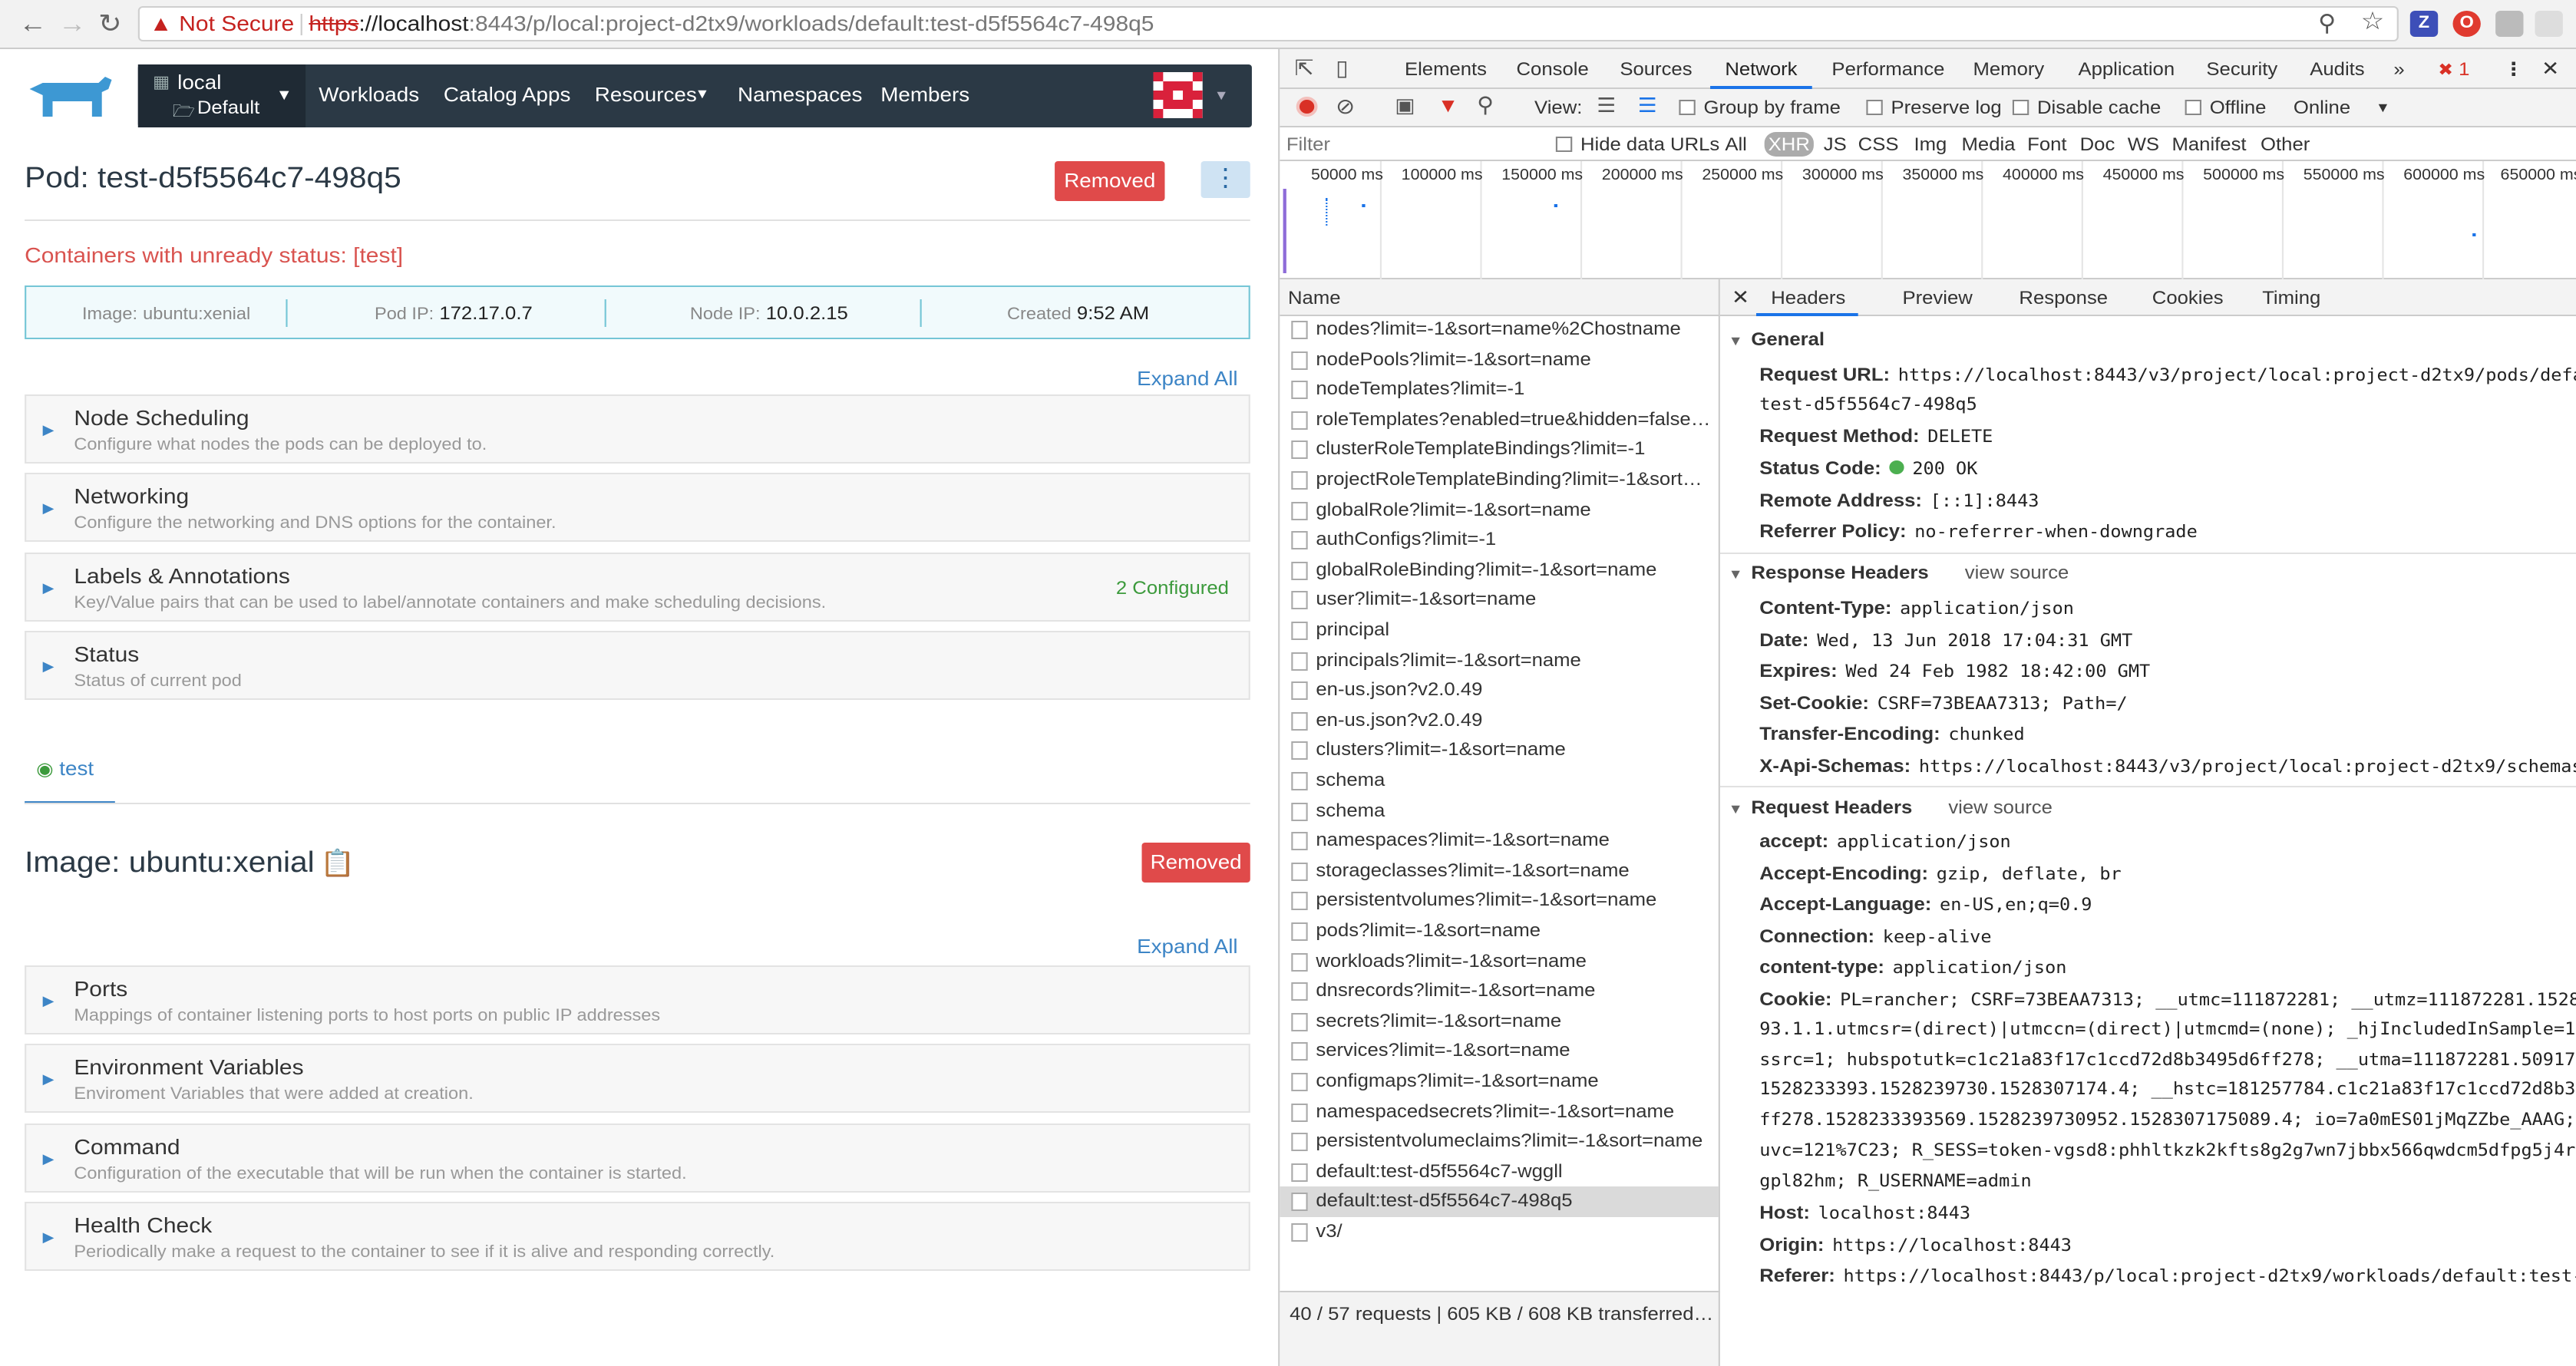 This screenshot has height=1366, width=2576. What do you see at coordinates (1178, 95) in the screenshot?
I see `user-avatar` at bounding box center [1178, 95].